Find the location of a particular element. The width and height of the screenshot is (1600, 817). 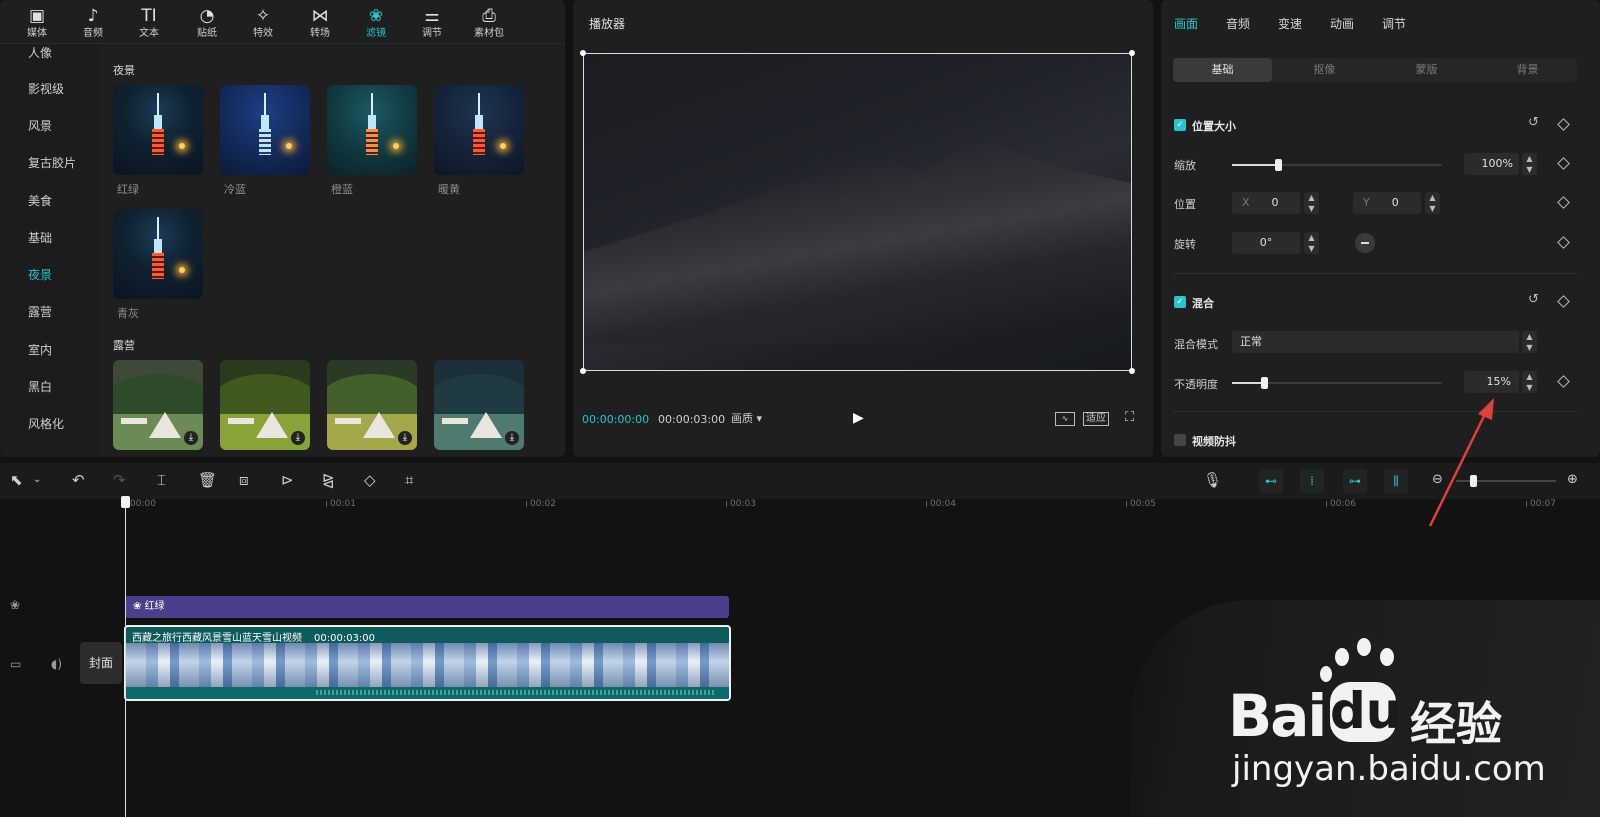

tab-animation: 动画 is located at coordinates (1342, 23).